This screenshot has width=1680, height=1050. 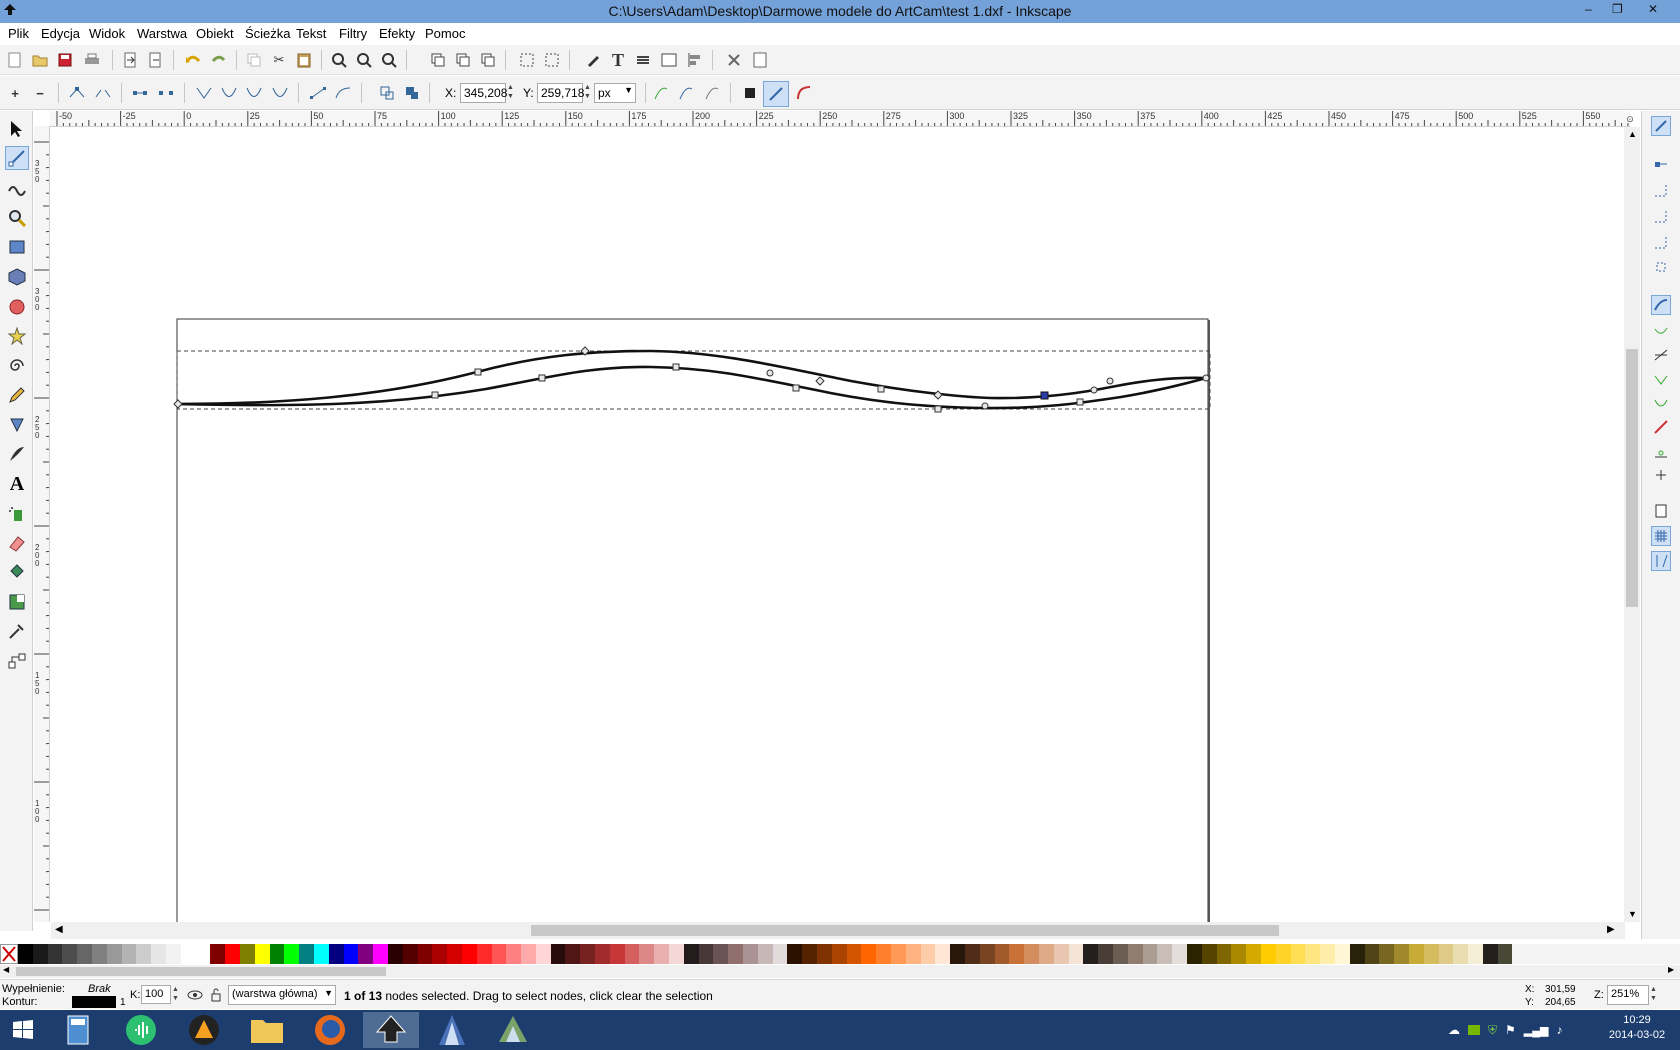 I want to click on star-icon, so click(x=17, y=336).